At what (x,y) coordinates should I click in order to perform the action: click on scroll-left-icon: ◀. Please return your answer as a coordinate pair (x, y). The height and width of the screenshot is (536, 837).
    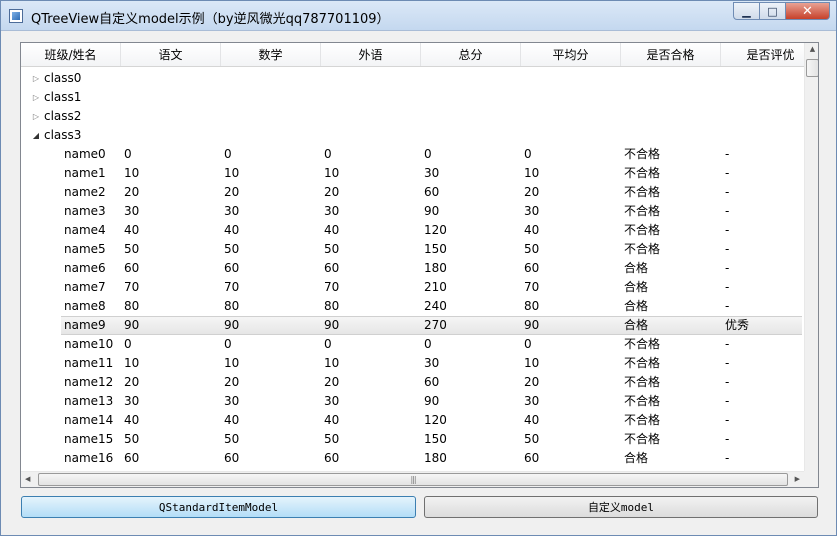
    Looking at the image, I should click on (27, 479).